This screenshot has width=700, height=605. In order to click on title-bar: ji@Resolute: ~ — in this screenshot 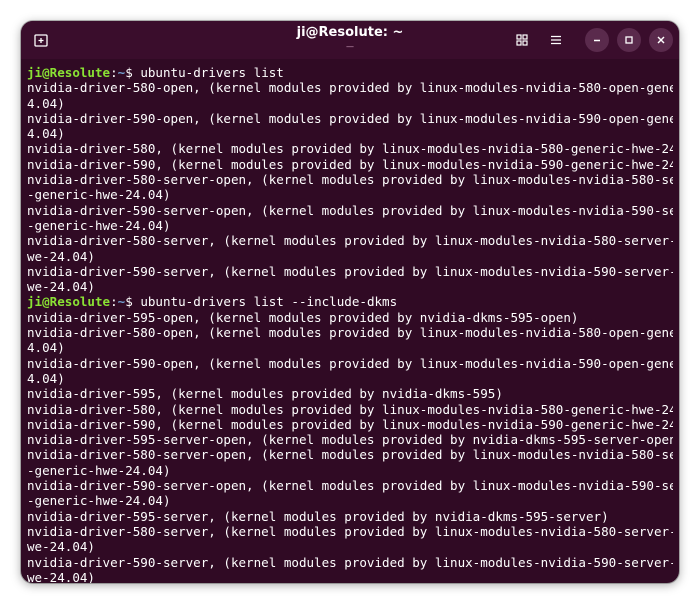, I will do `click(350, 40)`.